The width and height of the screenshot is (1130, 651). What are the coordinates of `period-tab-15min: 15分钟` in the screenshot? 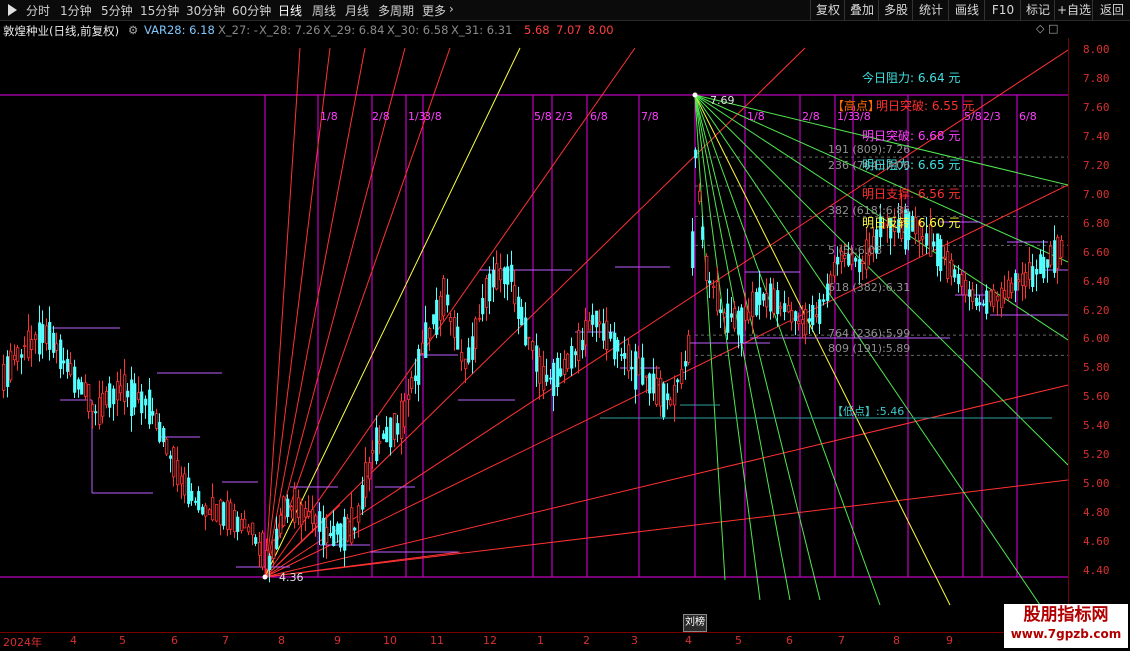 It's located at (159, 10).